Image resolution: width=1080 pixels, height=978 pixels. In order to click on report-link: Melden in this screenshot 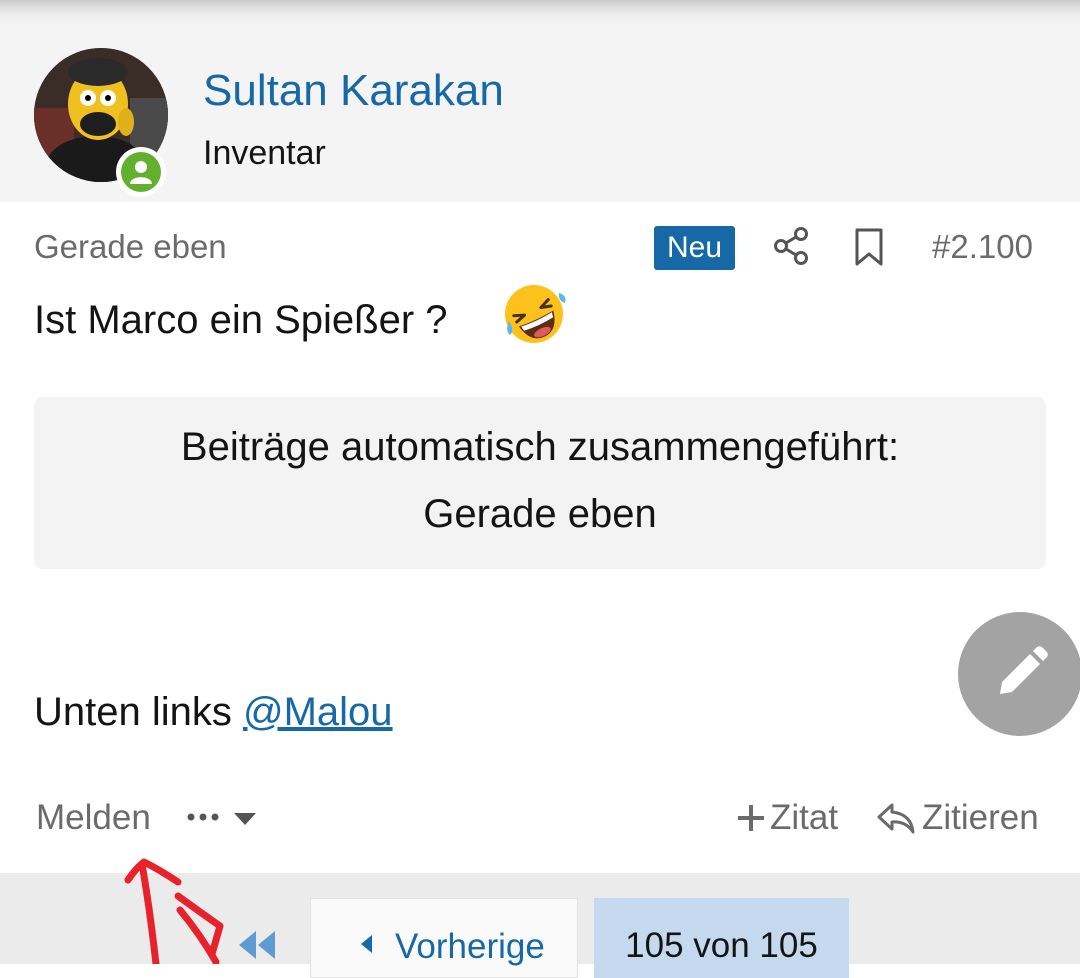, I will do `click(93, 818)`.